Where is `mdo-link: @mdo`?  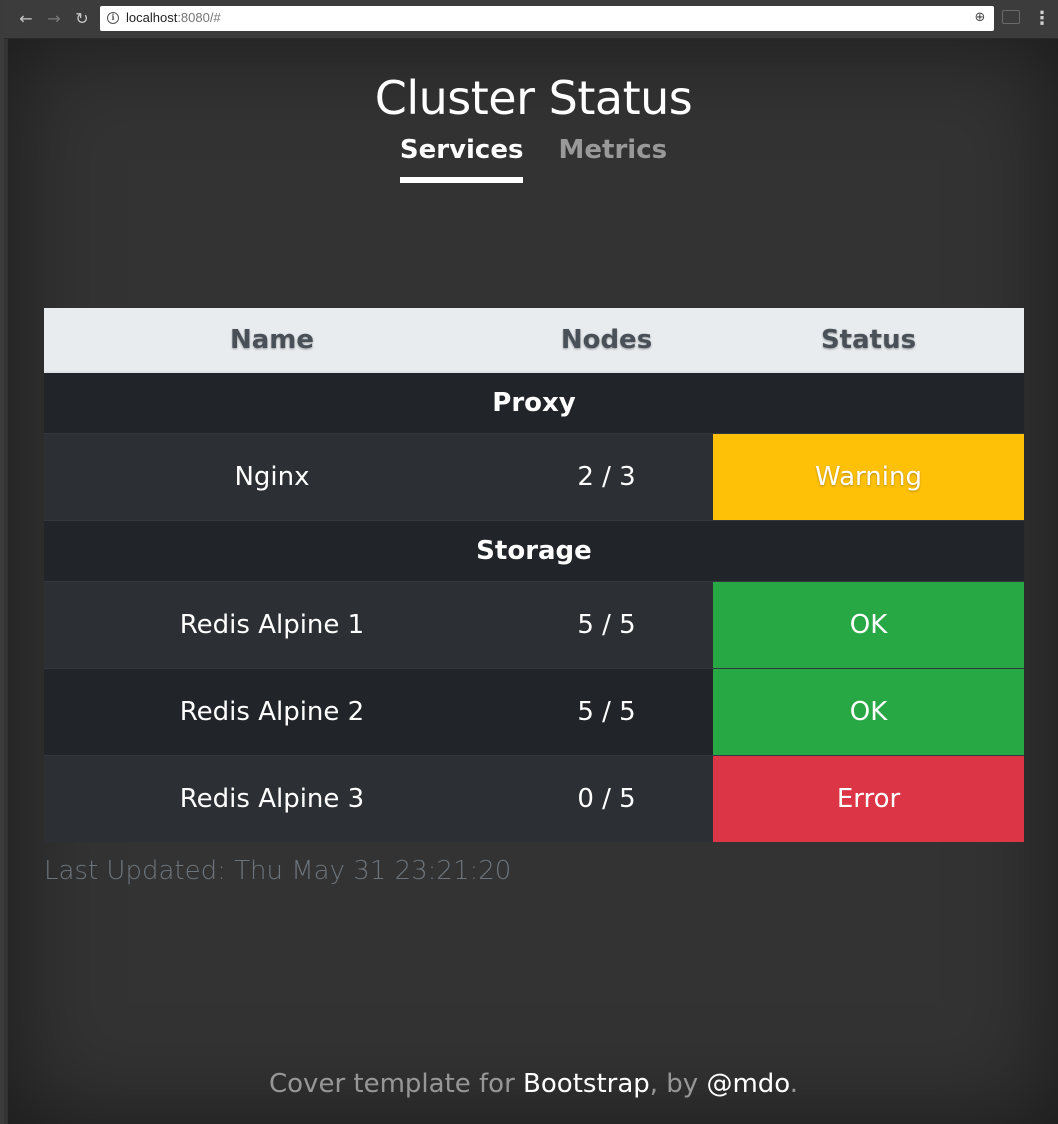 mdo-link: @mdo is located at coordinates (747, 1084).